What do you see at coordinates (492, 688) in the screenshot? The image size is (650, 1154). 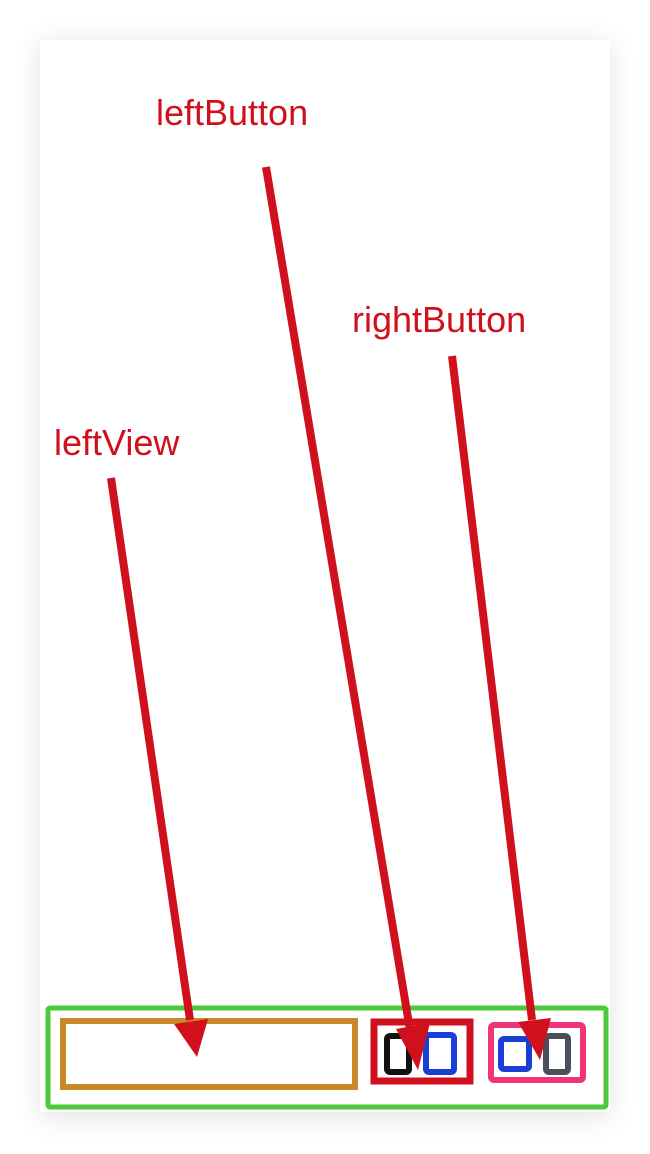 I see `right-button-arrow-line` at bounding box center [492, 688].